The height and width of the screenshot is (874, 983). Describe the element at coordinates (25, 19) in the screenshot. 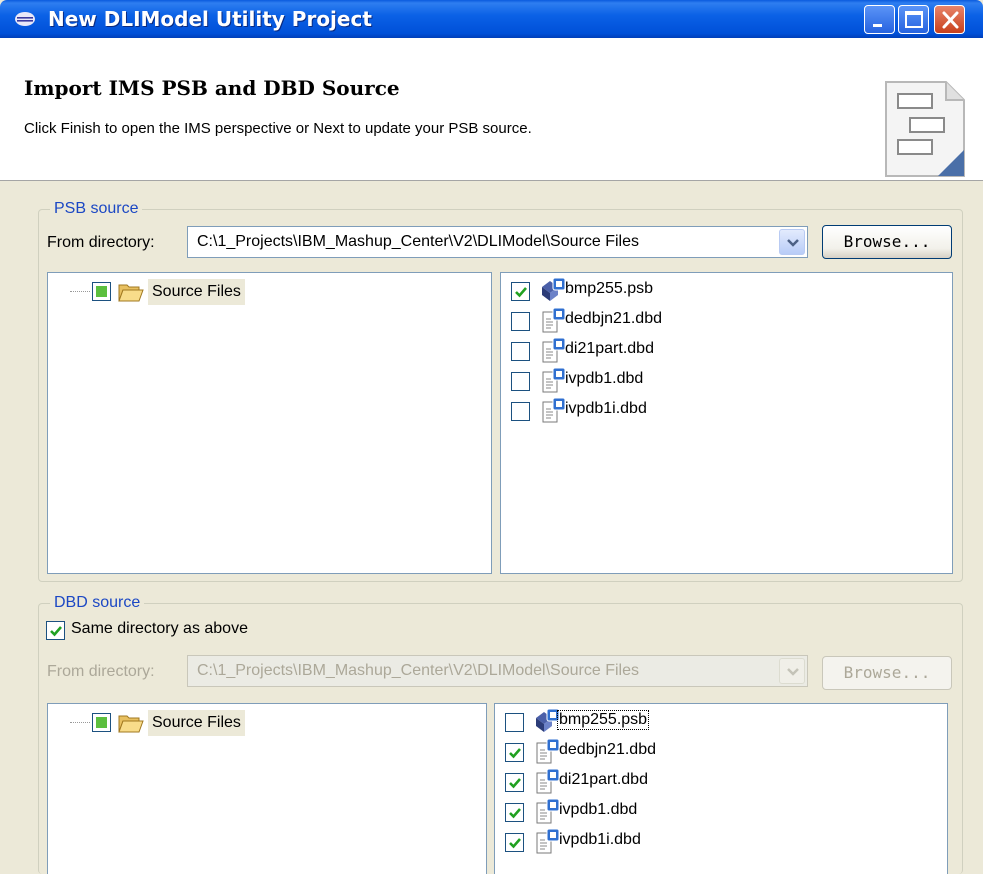

I see `eclipse-window-icon` at that location.